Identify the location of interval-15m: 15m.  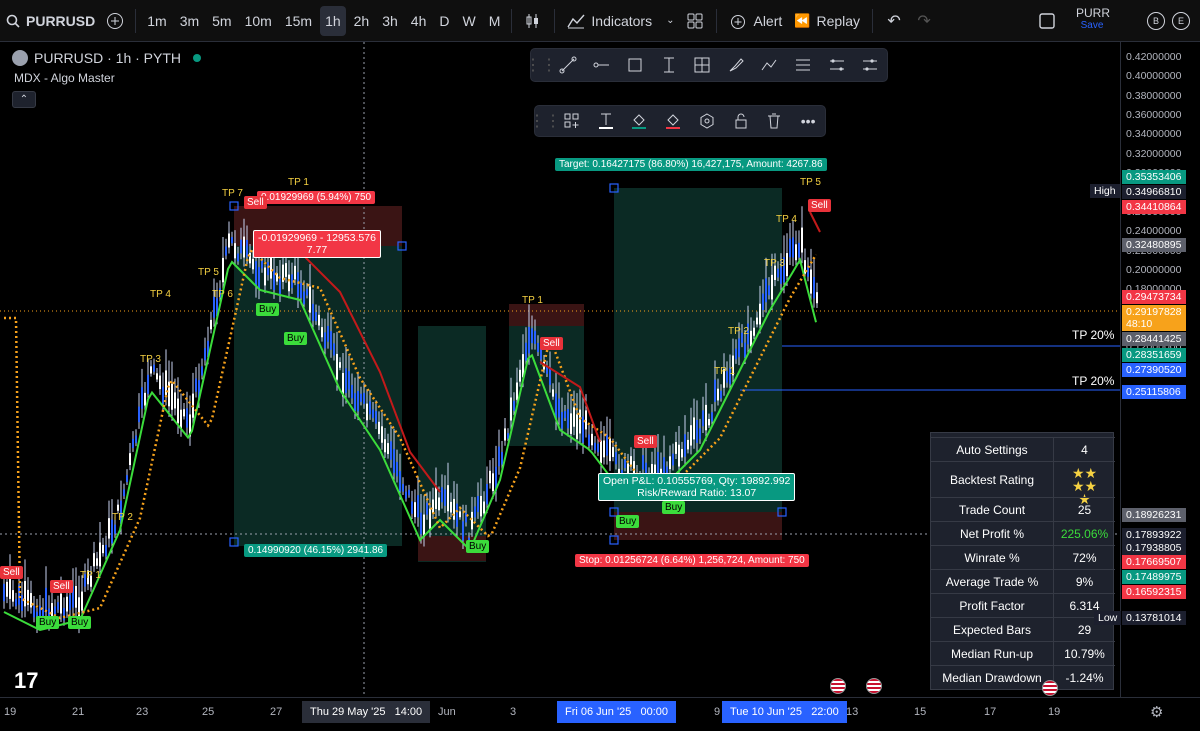
(298, 21).